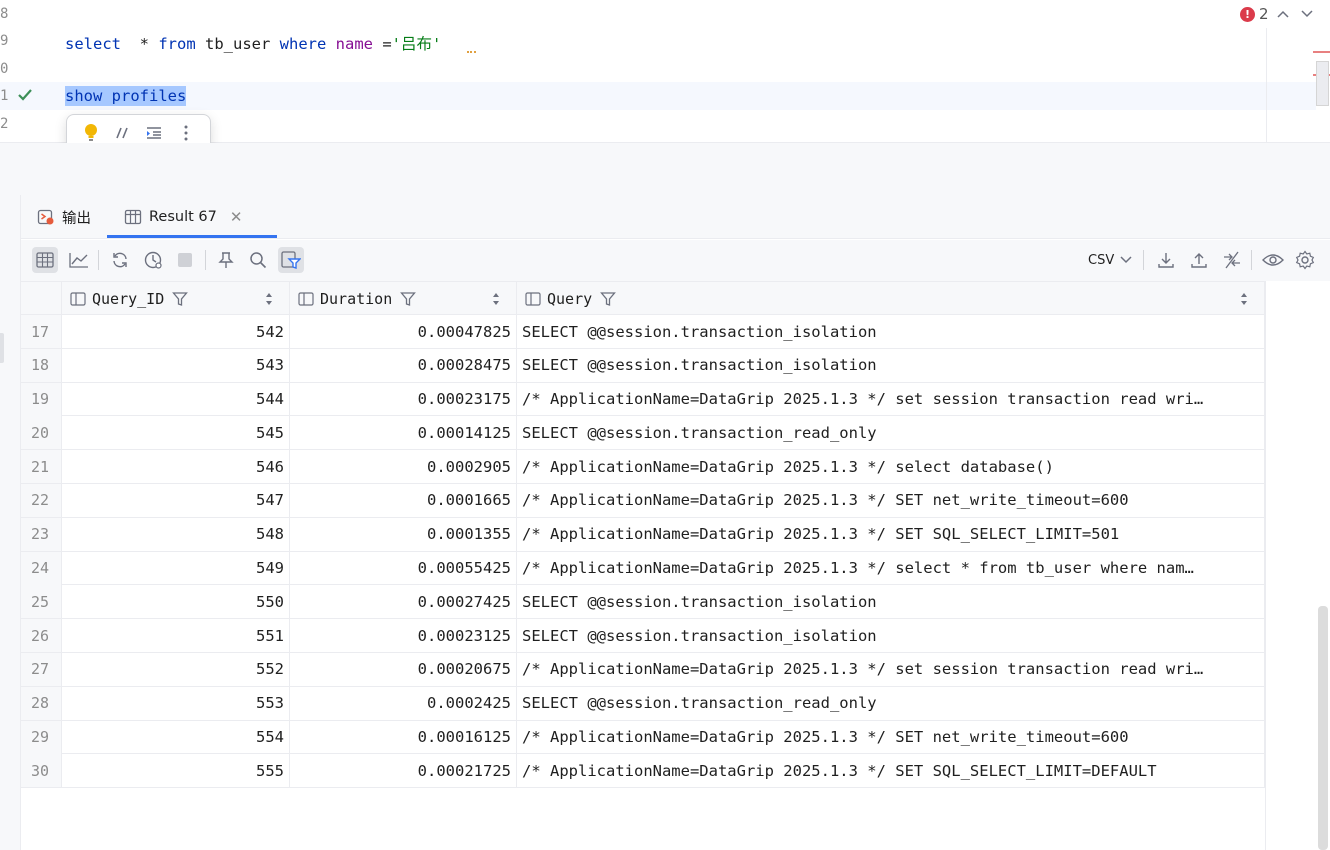 The width and height of the screenshot is (1330, 850). Describe the element at coordinates (176, 636) in the screenshot. I see `cell-query-id: 551` at that location.